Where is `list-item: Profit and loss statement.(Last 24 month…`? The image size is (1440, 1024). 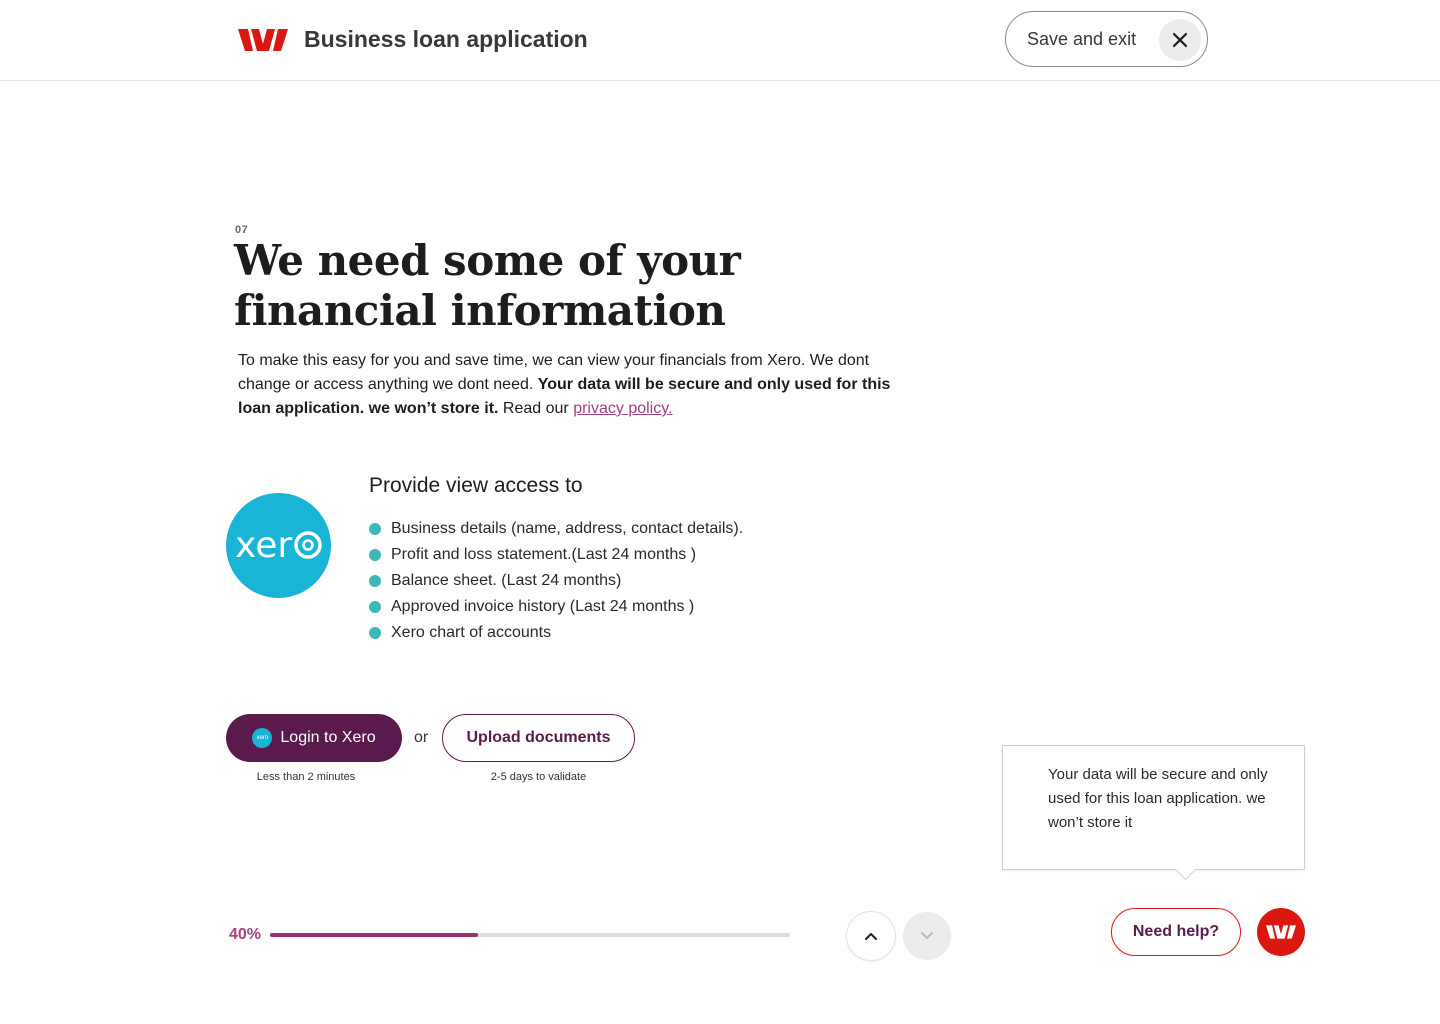 list-item: Profit and loss statement.(Last 24 month… is located at coordinates (556, 555).